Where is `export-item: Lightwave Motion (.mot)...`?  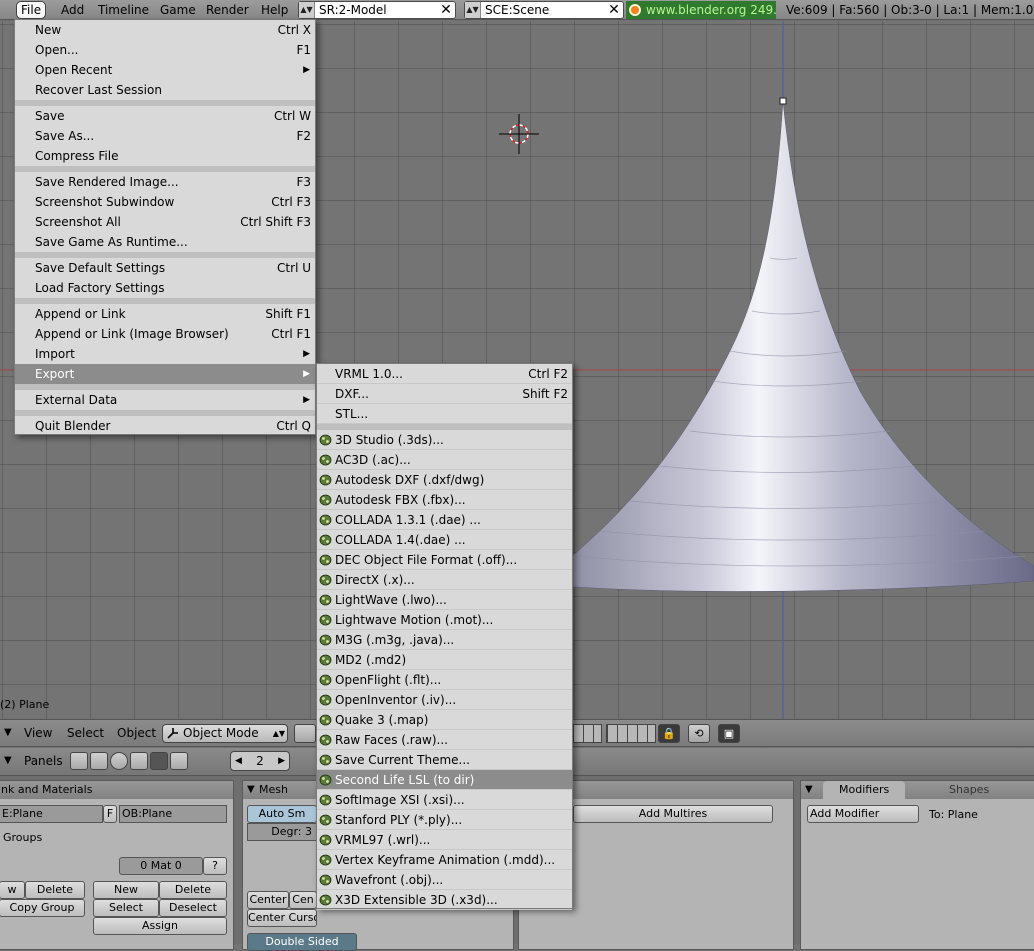 export-item: Lightwave Motion (.mot)... is located at coordinates (444, 620).